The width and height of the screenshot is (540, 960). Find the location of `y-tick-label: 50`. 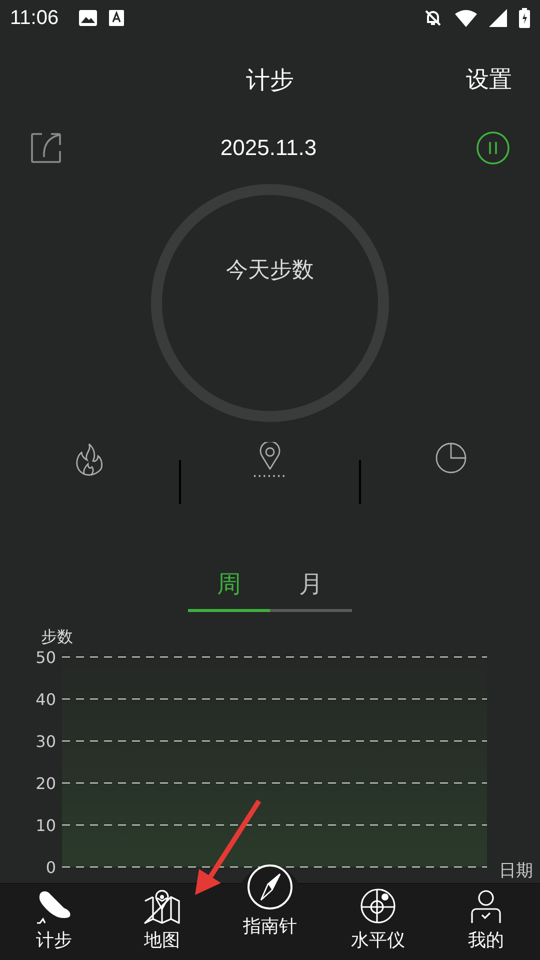

y-tick-label: 50 is located at coordinates (46, 657).